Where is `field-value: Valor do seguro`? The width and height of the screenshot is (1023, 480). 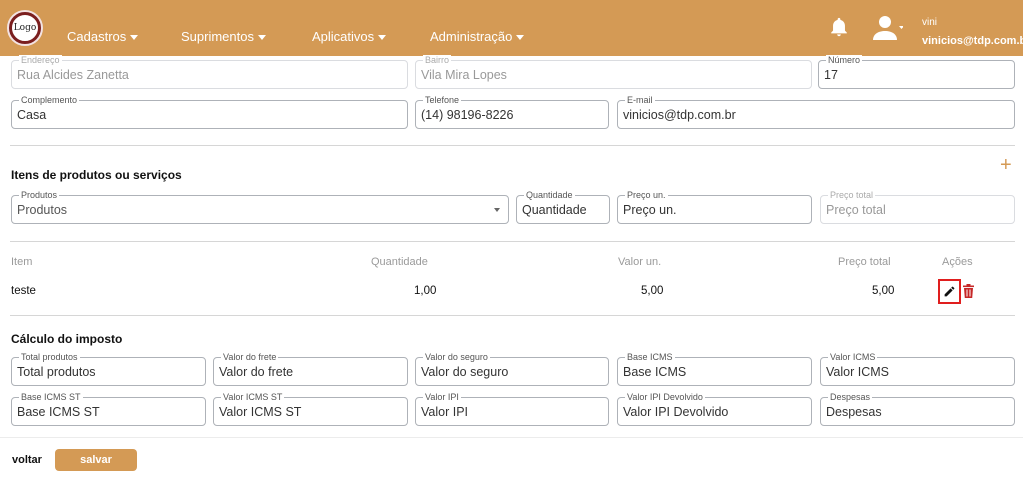 field-value: Valor do seguro is located at coordinates (465, 372).